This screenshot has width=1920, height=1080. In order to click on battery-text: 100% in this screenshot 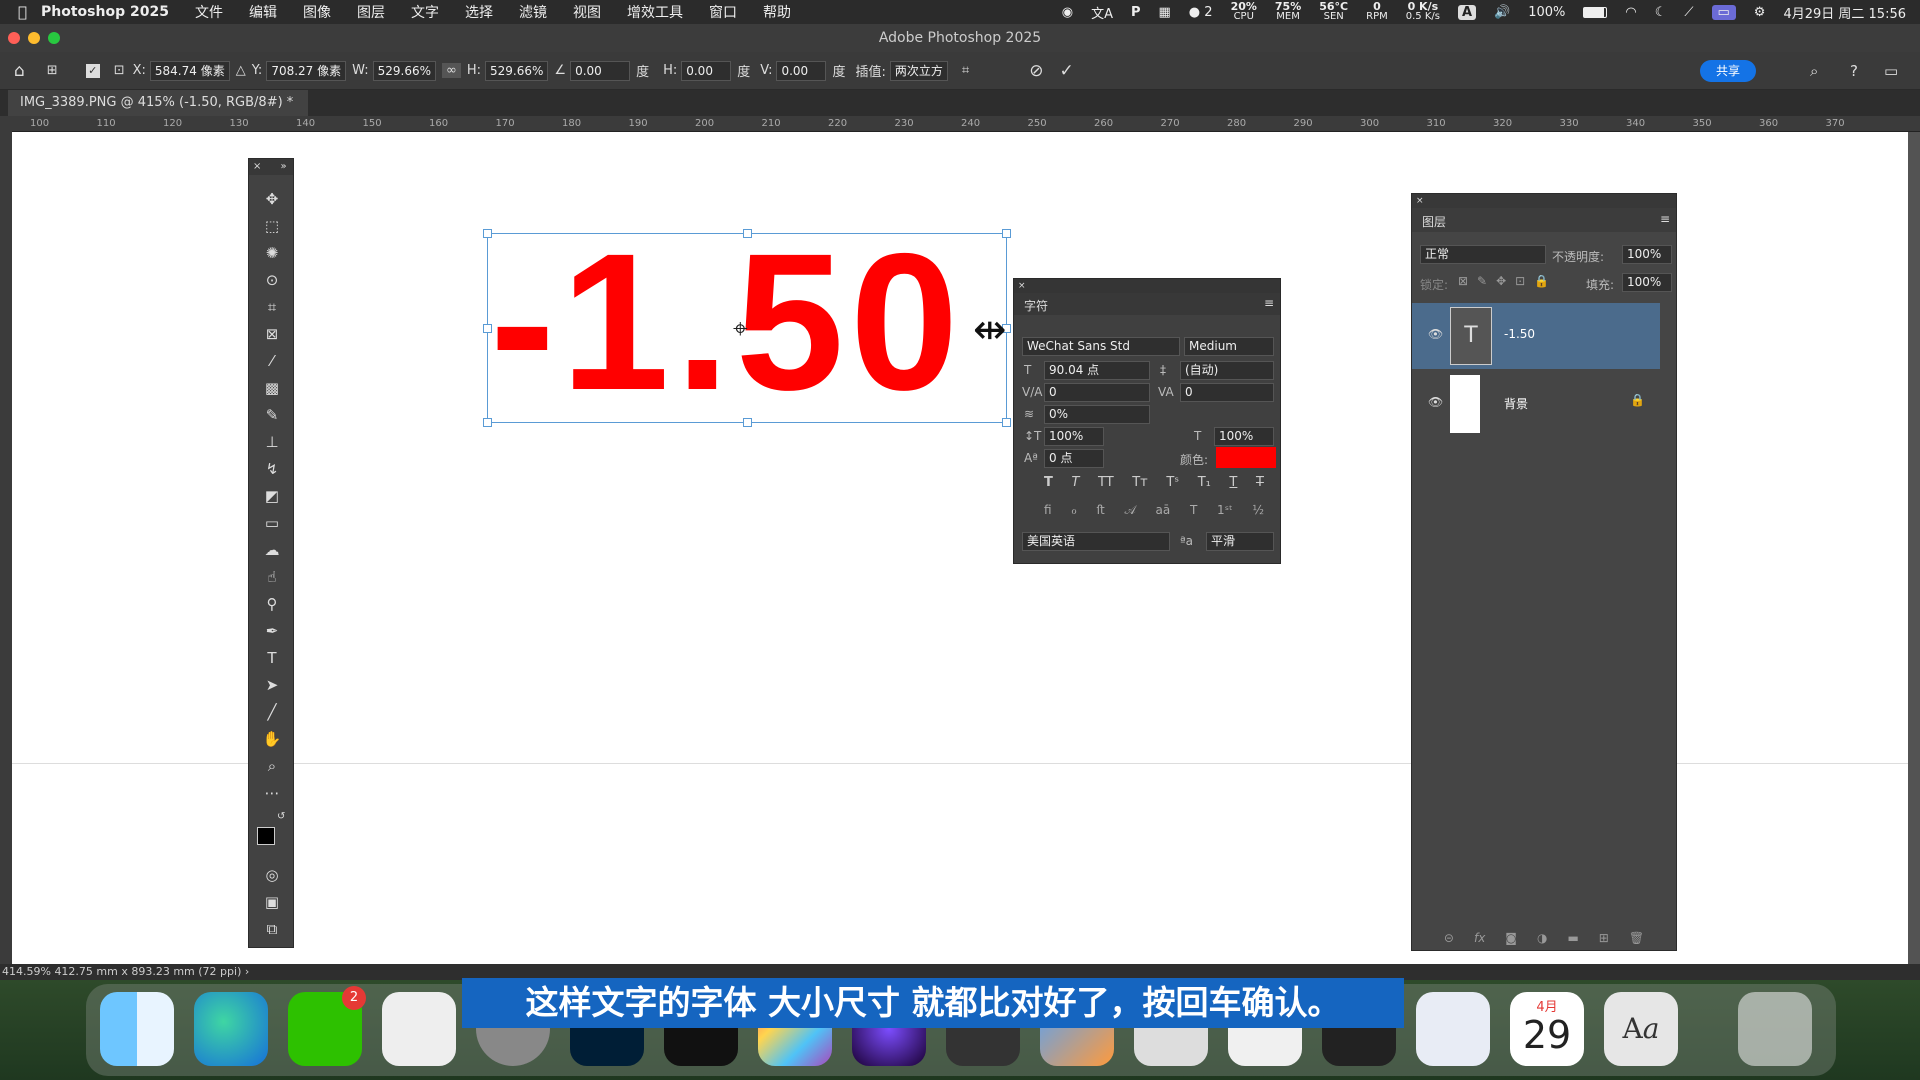, I will do `click(1546, 12)`.